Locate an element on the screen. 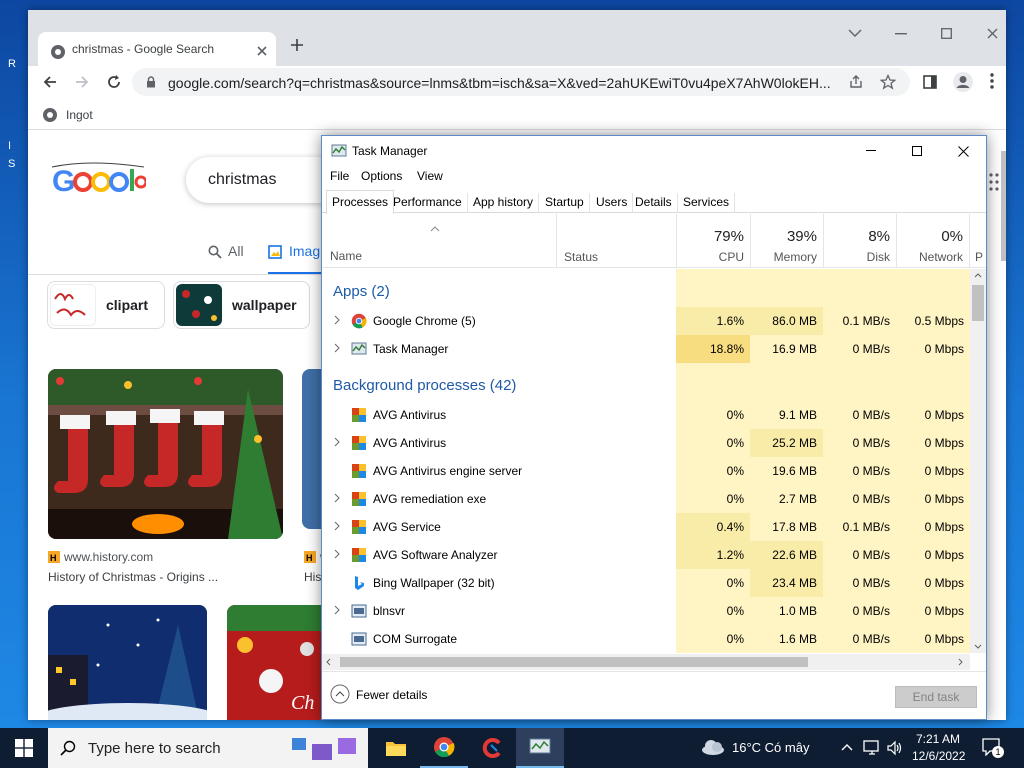 The width and height of the screenshot is (1024, 768). tm-maximize-button is located at coordinates (917, 151).